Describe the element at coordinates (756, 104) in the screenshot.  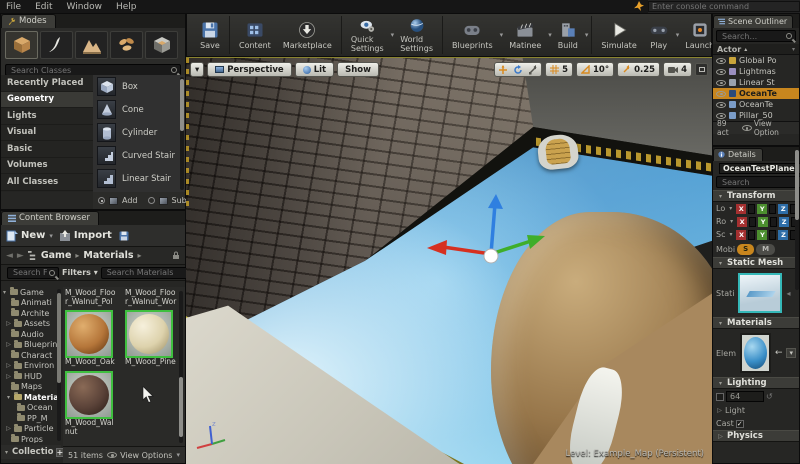
I see `outliner-row: OceanTe` at that location.